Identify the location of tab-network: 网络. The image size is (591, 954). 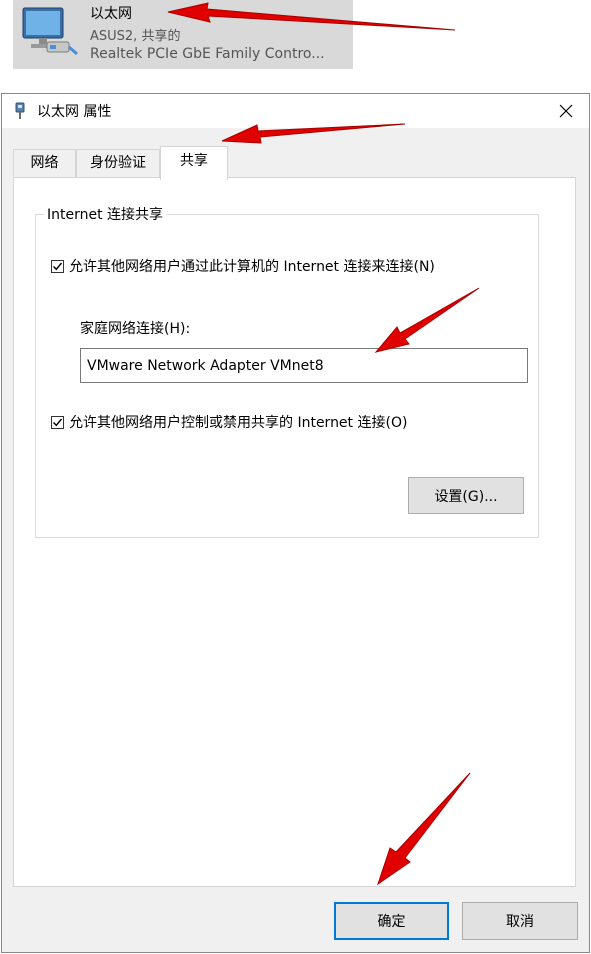
(44, 163).